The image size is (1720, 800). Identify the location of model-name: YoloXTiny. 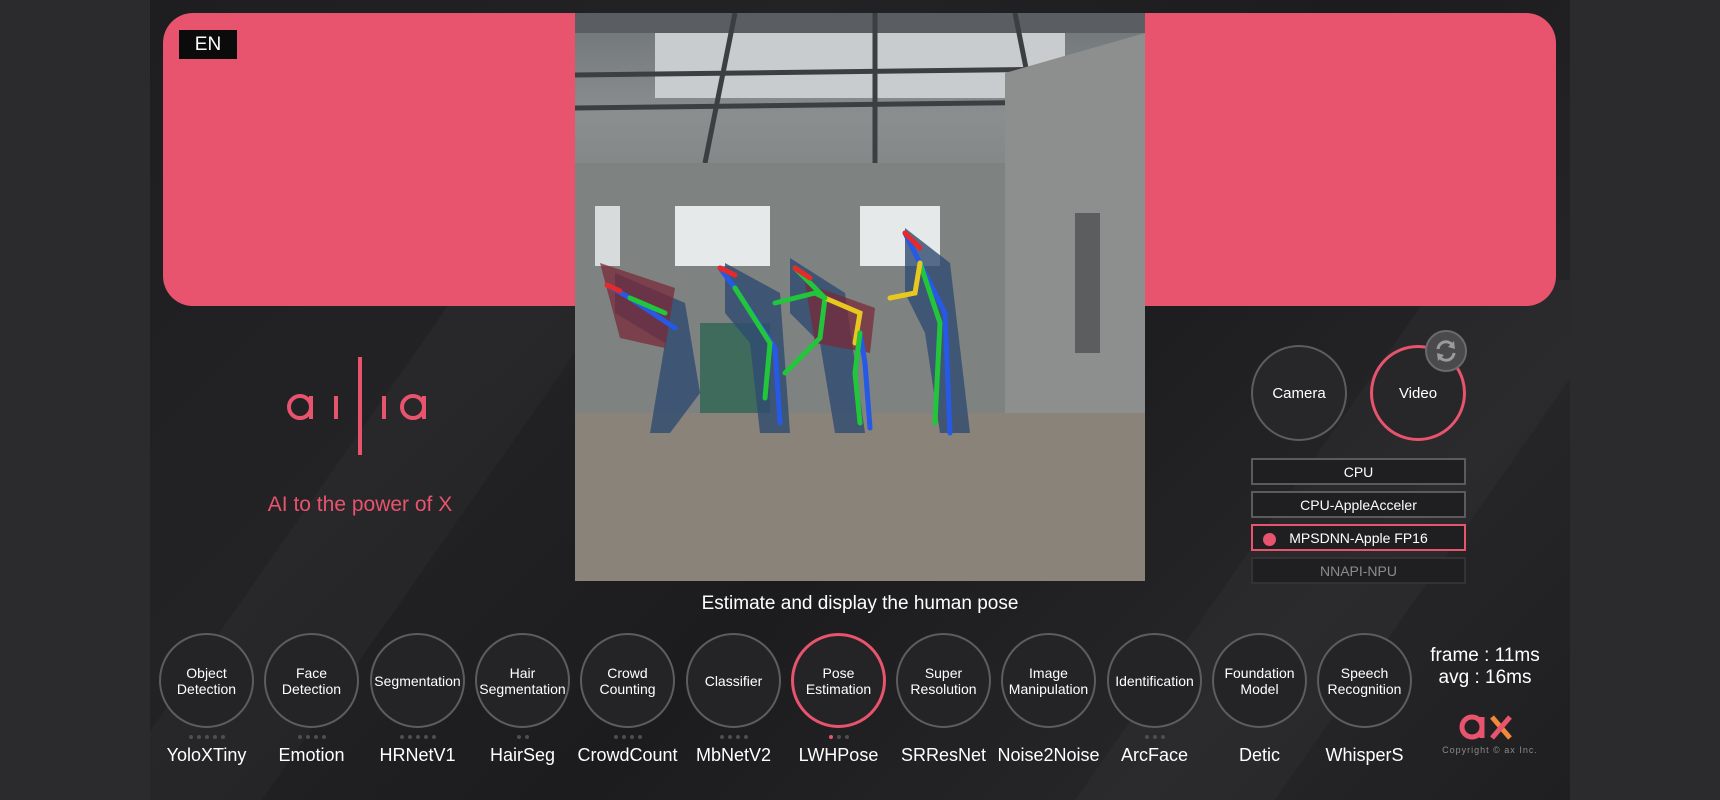
(206, 755).